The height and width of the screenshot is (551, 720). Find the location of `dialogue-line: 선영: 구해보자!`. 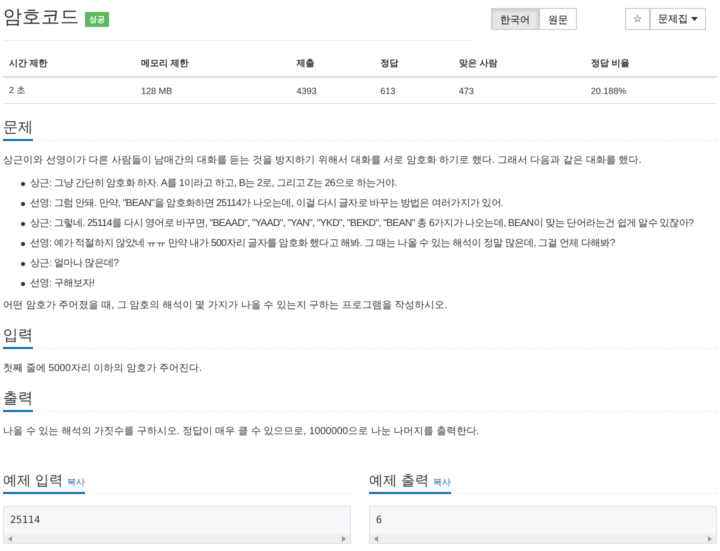

dialogue-line: 선영: 구해보자! is located at coordinates (62, 283).